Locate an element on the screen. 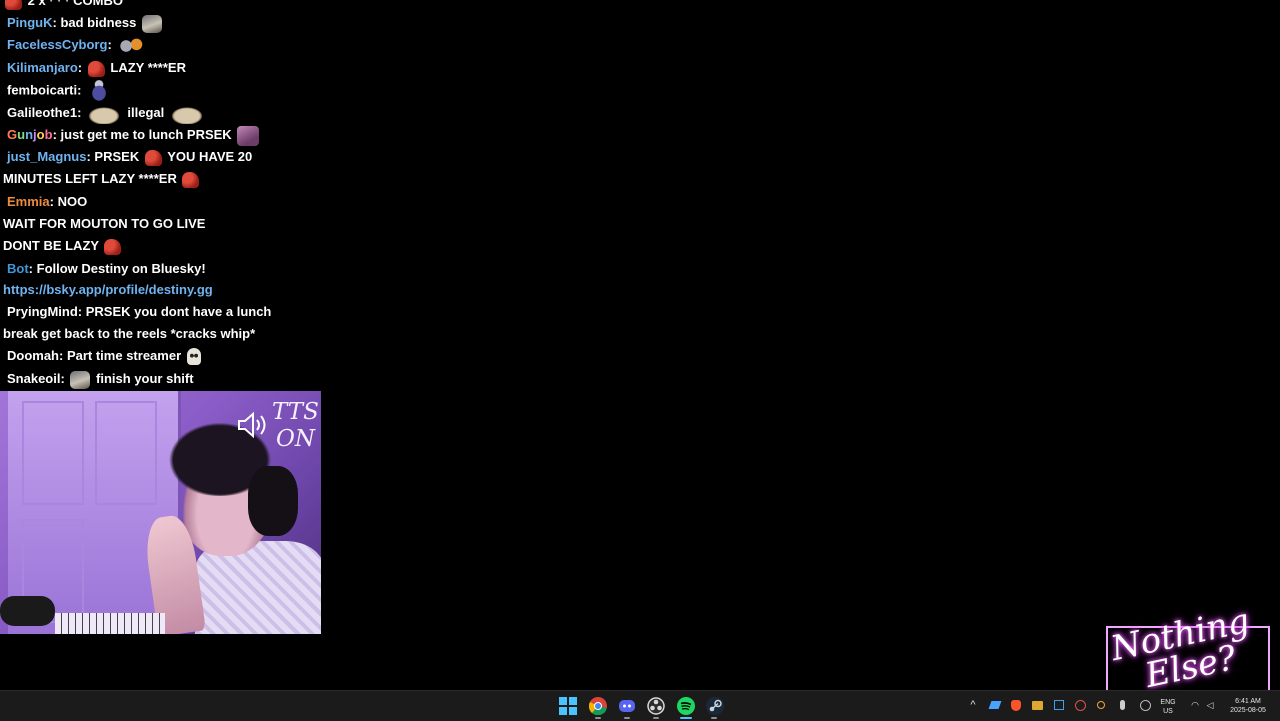  chat-username: FacelessCyborg is located at coordinates (57, 44).